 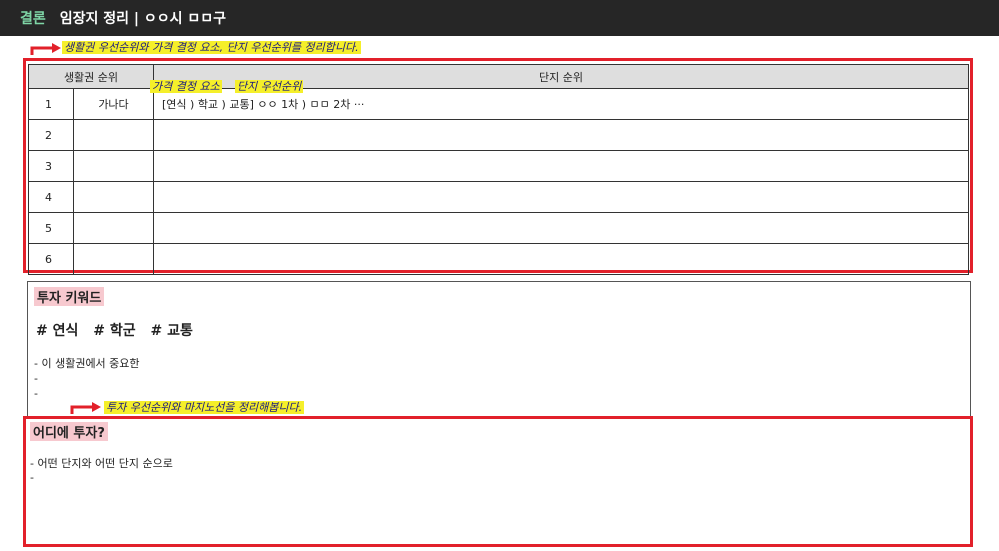 I want to click on table-row: 1 가나다 [연식 ) 학교 ) 교통] ㅇㅇ 1차 ) ㅁㅁ 2차 ···, so click(x=498, y=104).